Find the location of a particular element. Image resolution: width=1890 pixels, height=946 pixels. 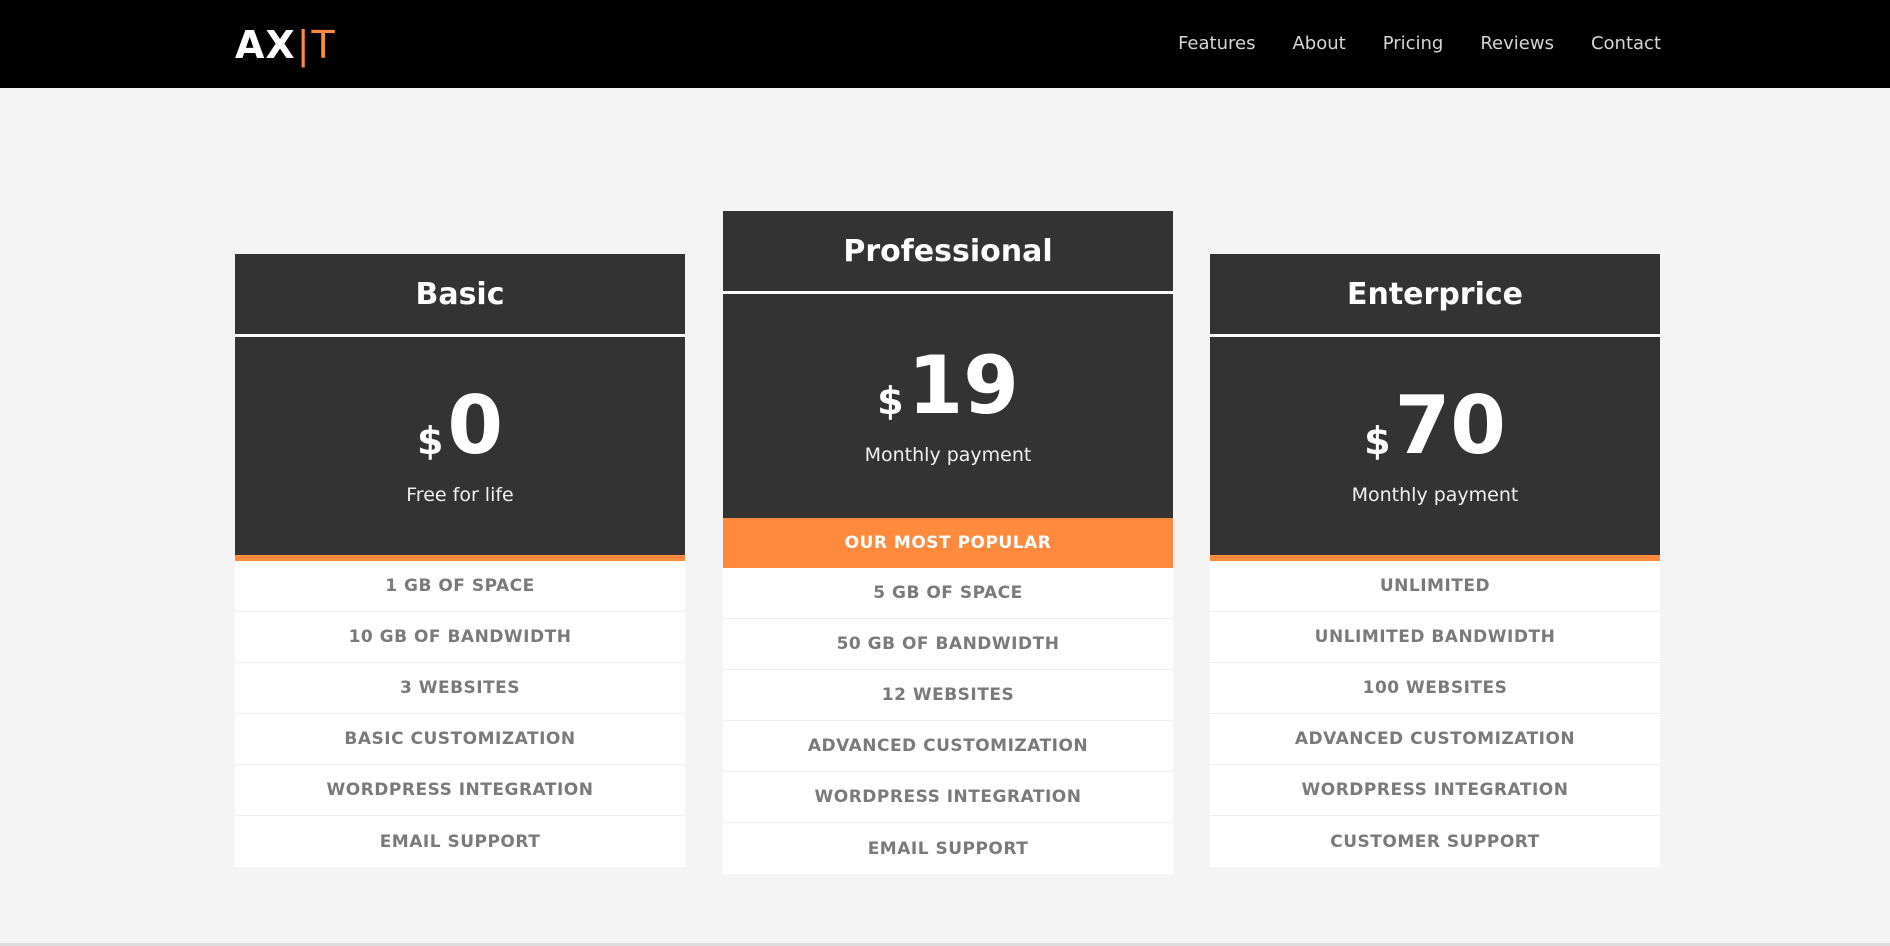

main-nav: Features About Pricing Reviews Contact is located at coordinates (1419, 44).